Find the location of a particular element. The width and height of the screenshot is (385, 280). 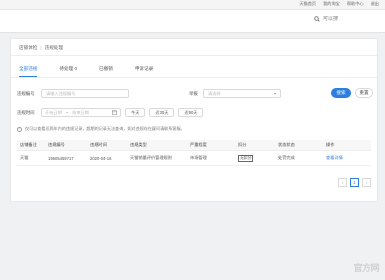

tab-revoked: 已撤销 is located at coordinates (106, 71).